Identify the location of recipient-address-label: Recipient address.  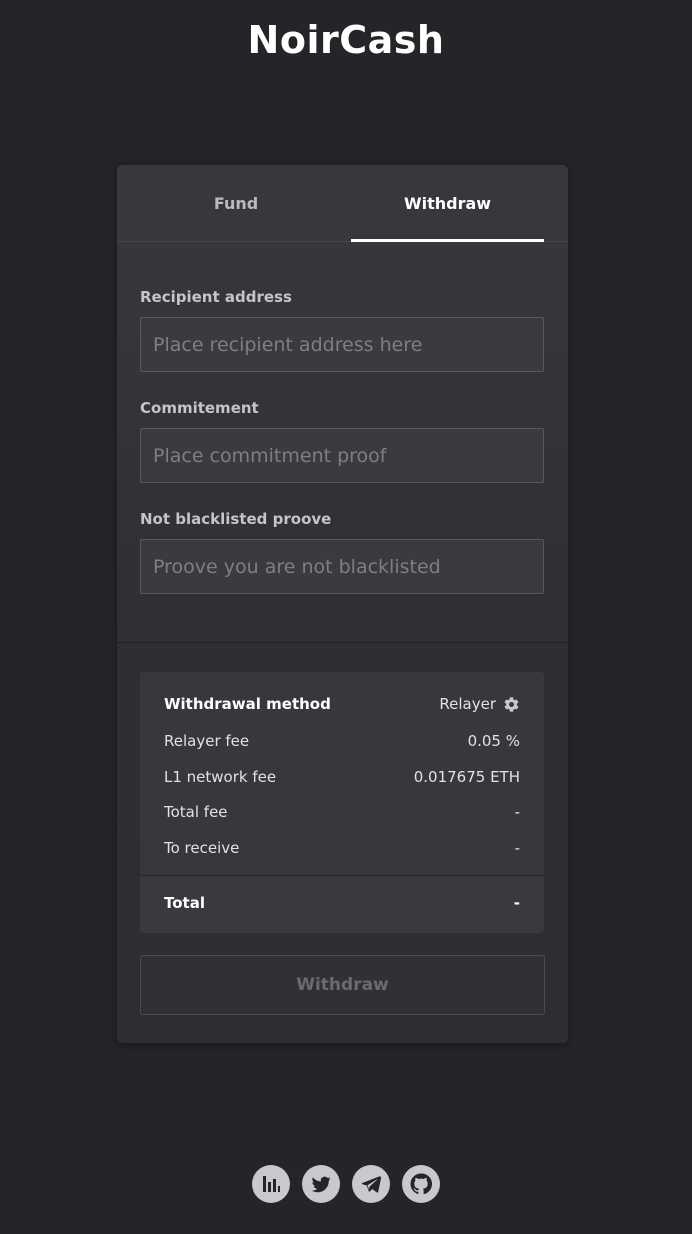
(216, 297).